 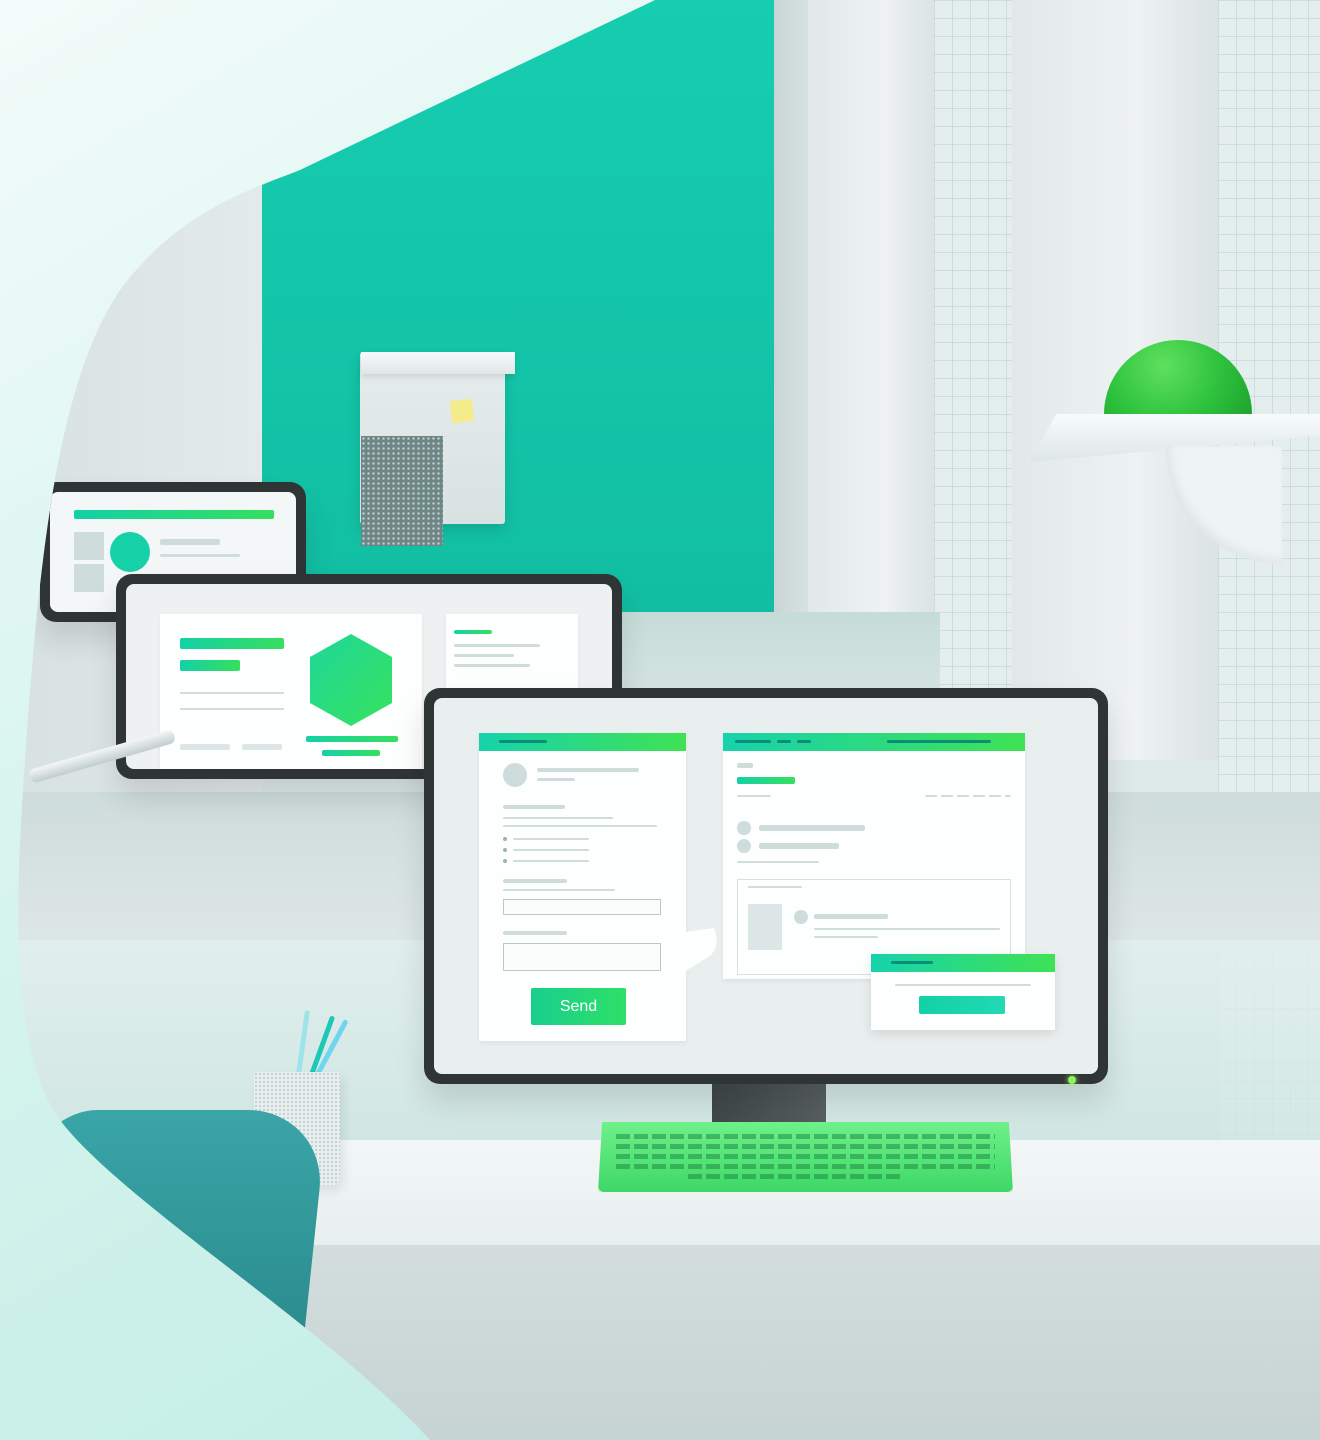 What do you see at coordinates (765, 927) in the screenshot?
I see `thumbnail-placeholder` at bounding box center [765, 927].